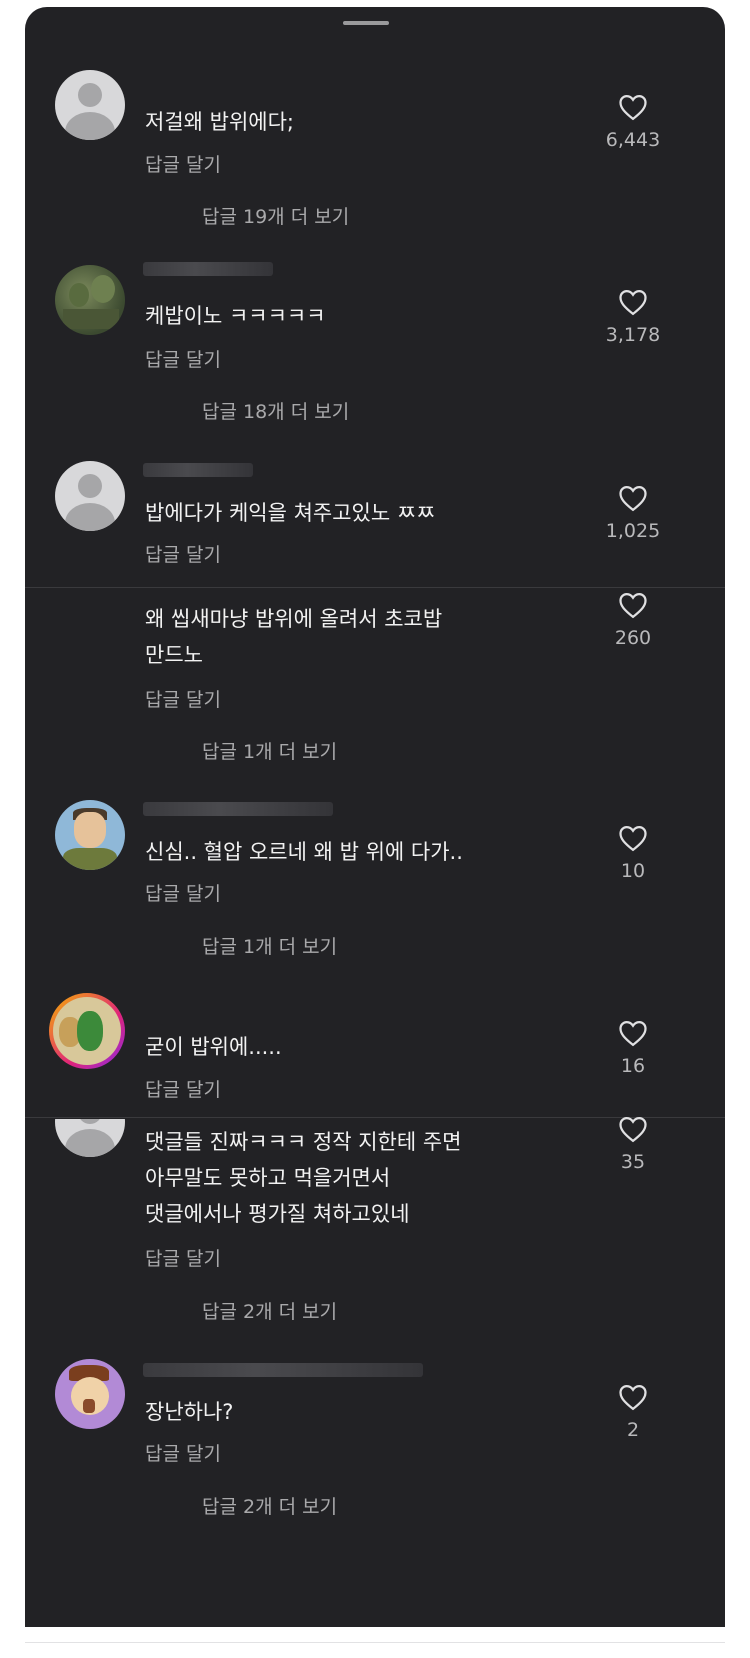 The height and width of the screenshot is (1658, 750). I want to click on like-button: 3,178, so click(633, 317).